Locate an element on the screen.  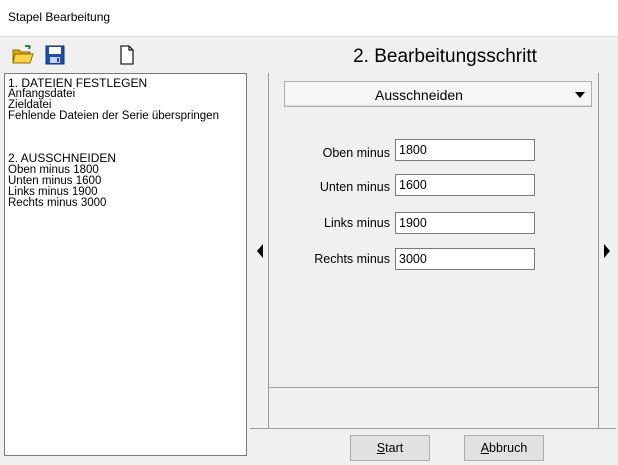
triangle-left-icon is located at coordinates (260, 250).